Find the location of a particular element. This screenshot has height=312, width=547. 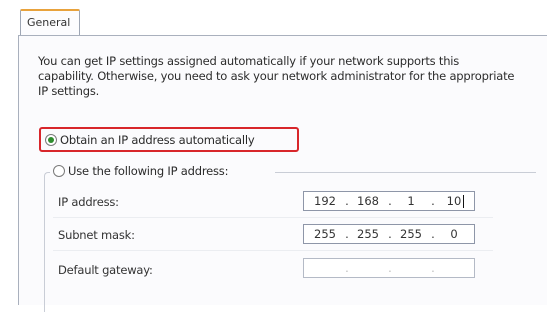

ip-octet-4: 10 is located at coordinates (454, 201).